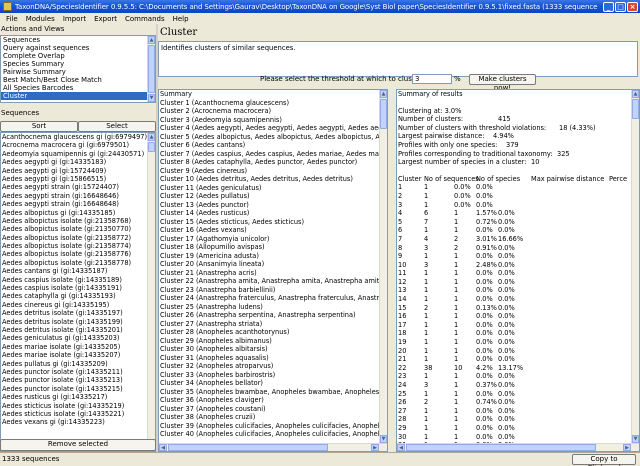  What do you see at coordinates (273, 332) in the screenshot?
I see `list-item: Cluster 28 (Anopheles acanthotorynus)` at bounding box center [273, 332].